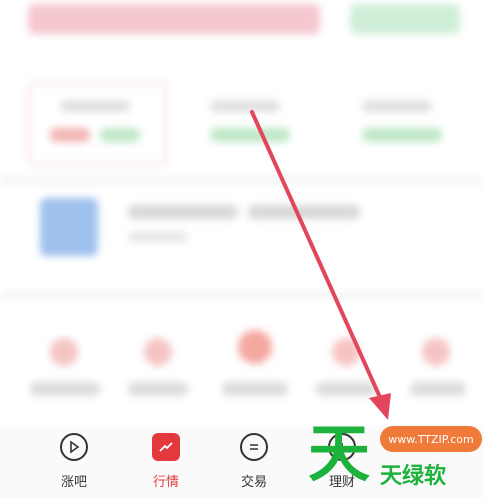 The width and height of the screenshot is (484, 498). What do you see at coordinates (413, 476) in the screenshot?
I see `watermark-brand: 天绿软` at bounding box center [413, 476].